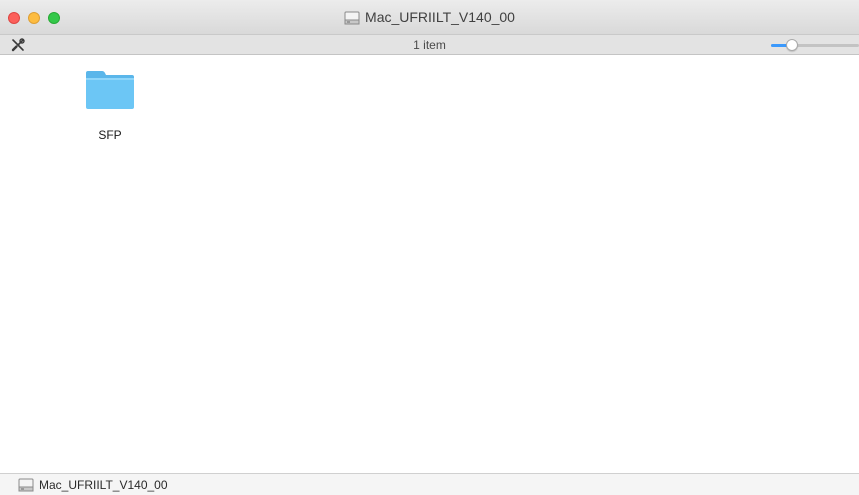 This screenshot has height=495, width=859. What do you see at coordinates (110, 92) in the screenshot?
I see `folder-icon` at bounding box center [110, 92].